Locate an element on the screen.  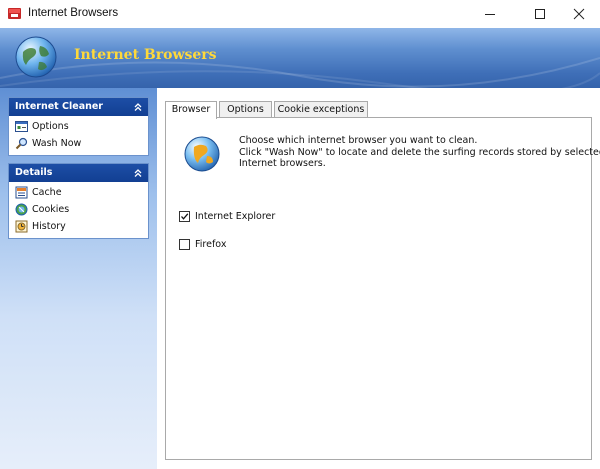
tab-label: Browser is located at coordinates (191, 109).